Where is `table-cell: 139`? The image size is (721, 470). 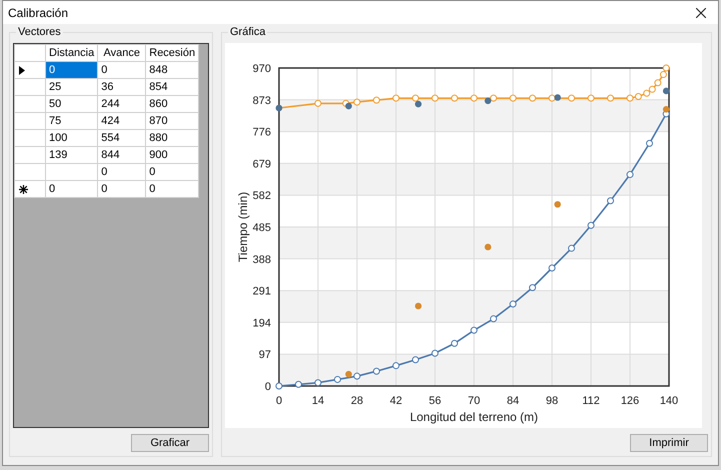 table-cell: 139 is located at coordinates (72, 155).